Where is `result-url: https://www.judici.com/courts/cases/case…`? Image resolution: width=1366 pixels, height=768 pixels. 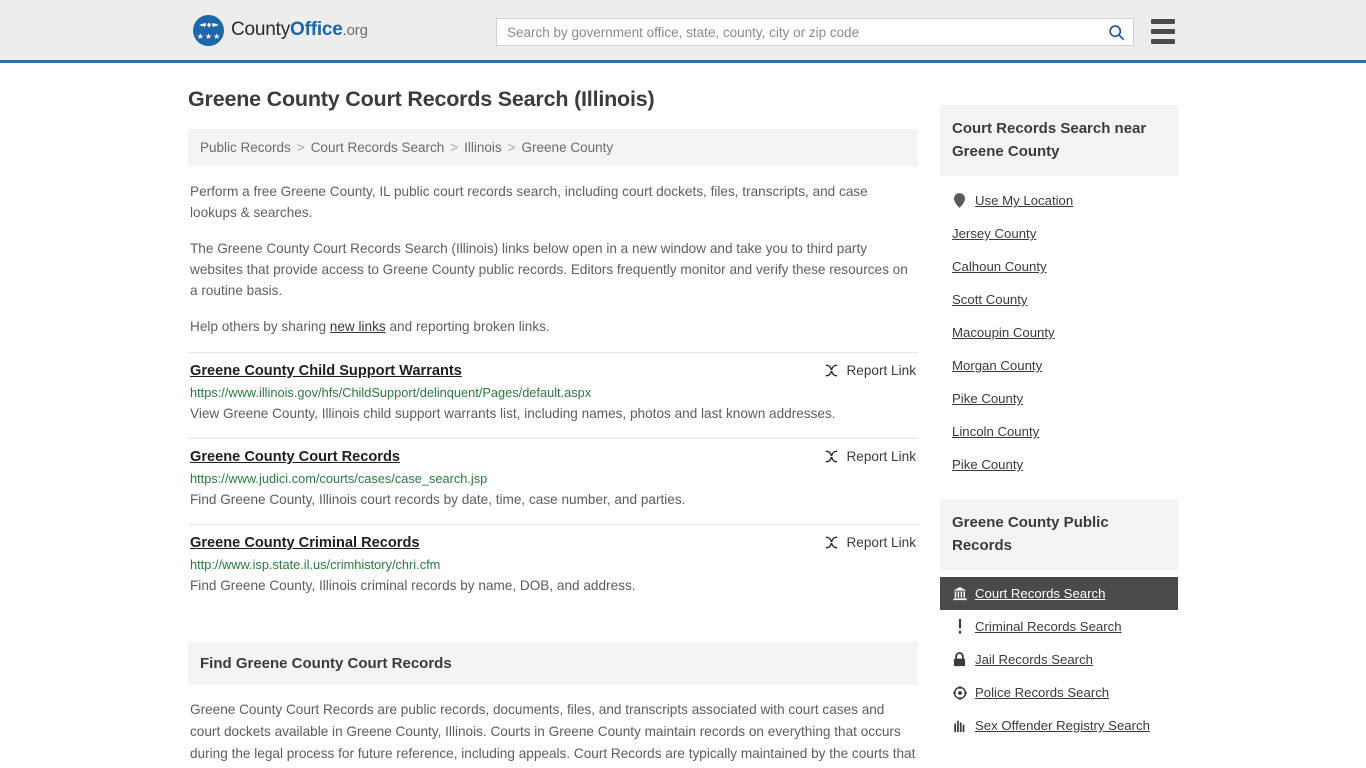 result-url: https://www.judici.com/courts/cases/case… is located at coordinates (339, 478).